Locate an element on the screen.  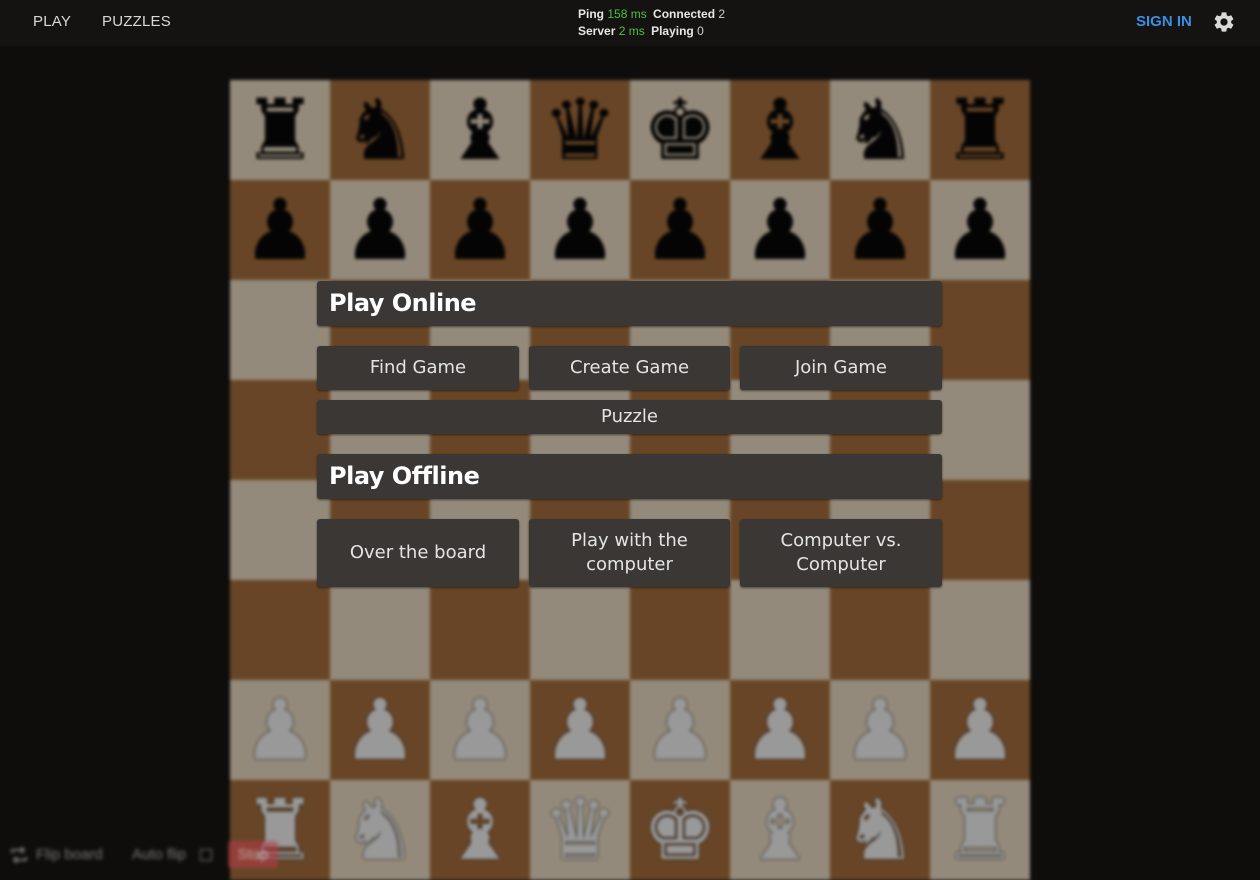
stop-button: Stop is located at coordinates (253, 854).